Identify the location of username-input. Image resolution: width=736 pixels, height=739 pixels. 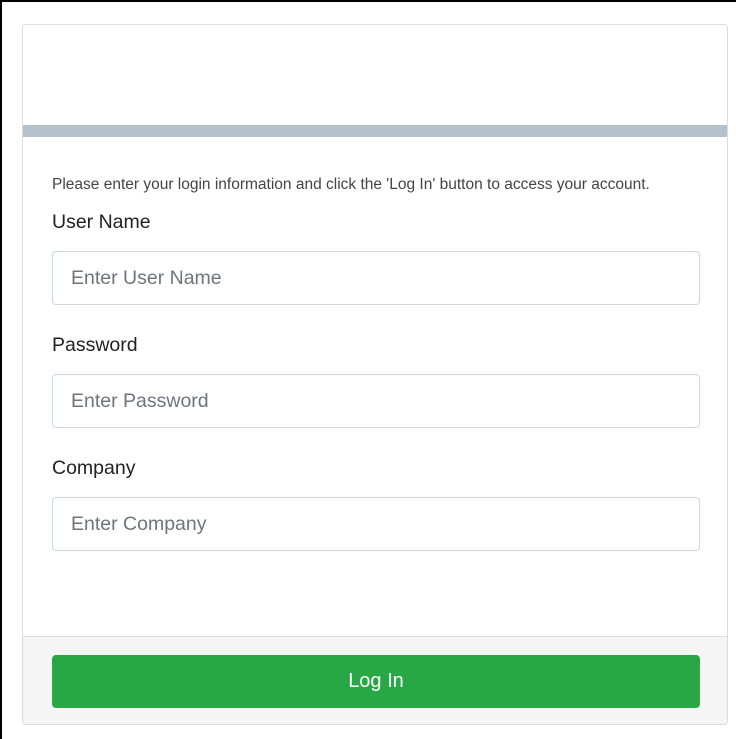
(376, 278).